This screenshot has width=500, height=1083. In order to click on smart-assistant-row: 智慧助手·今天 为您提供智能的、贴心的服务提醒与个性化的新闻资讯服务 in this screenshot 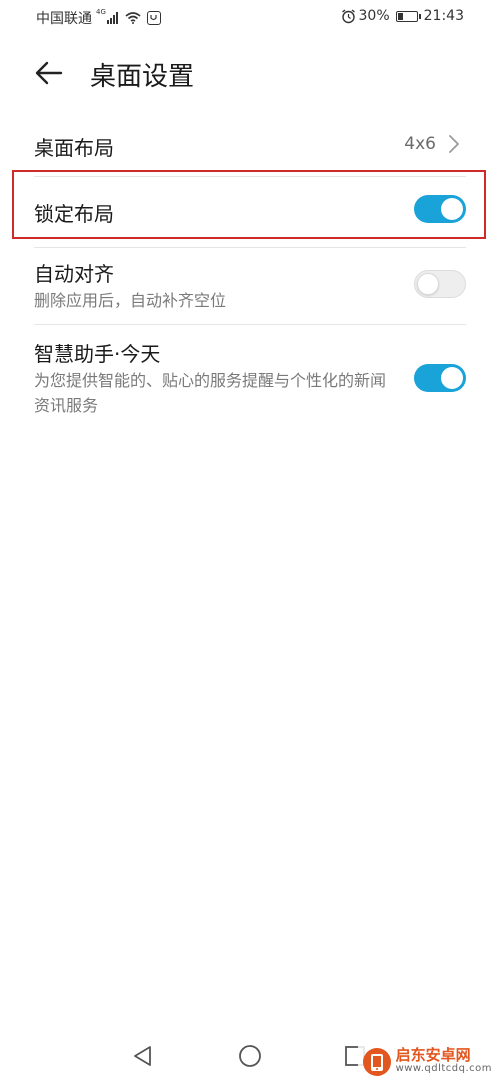, I will do `click(250, 380)`.